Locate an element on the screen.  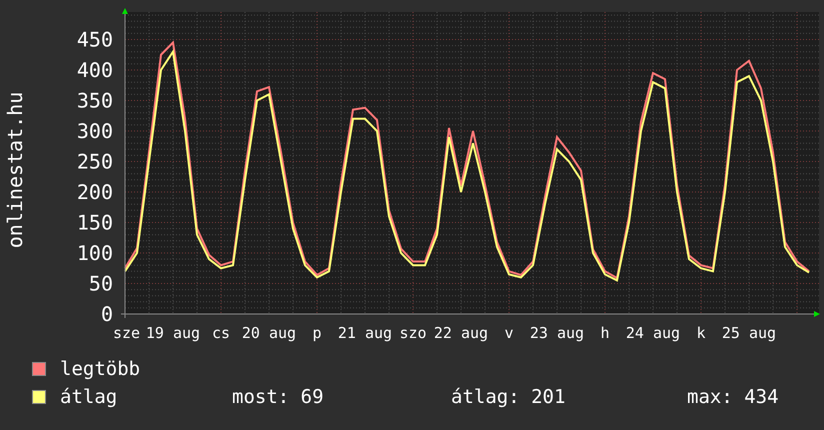
axis-tick-label: k is located at coordinates (701, 333).